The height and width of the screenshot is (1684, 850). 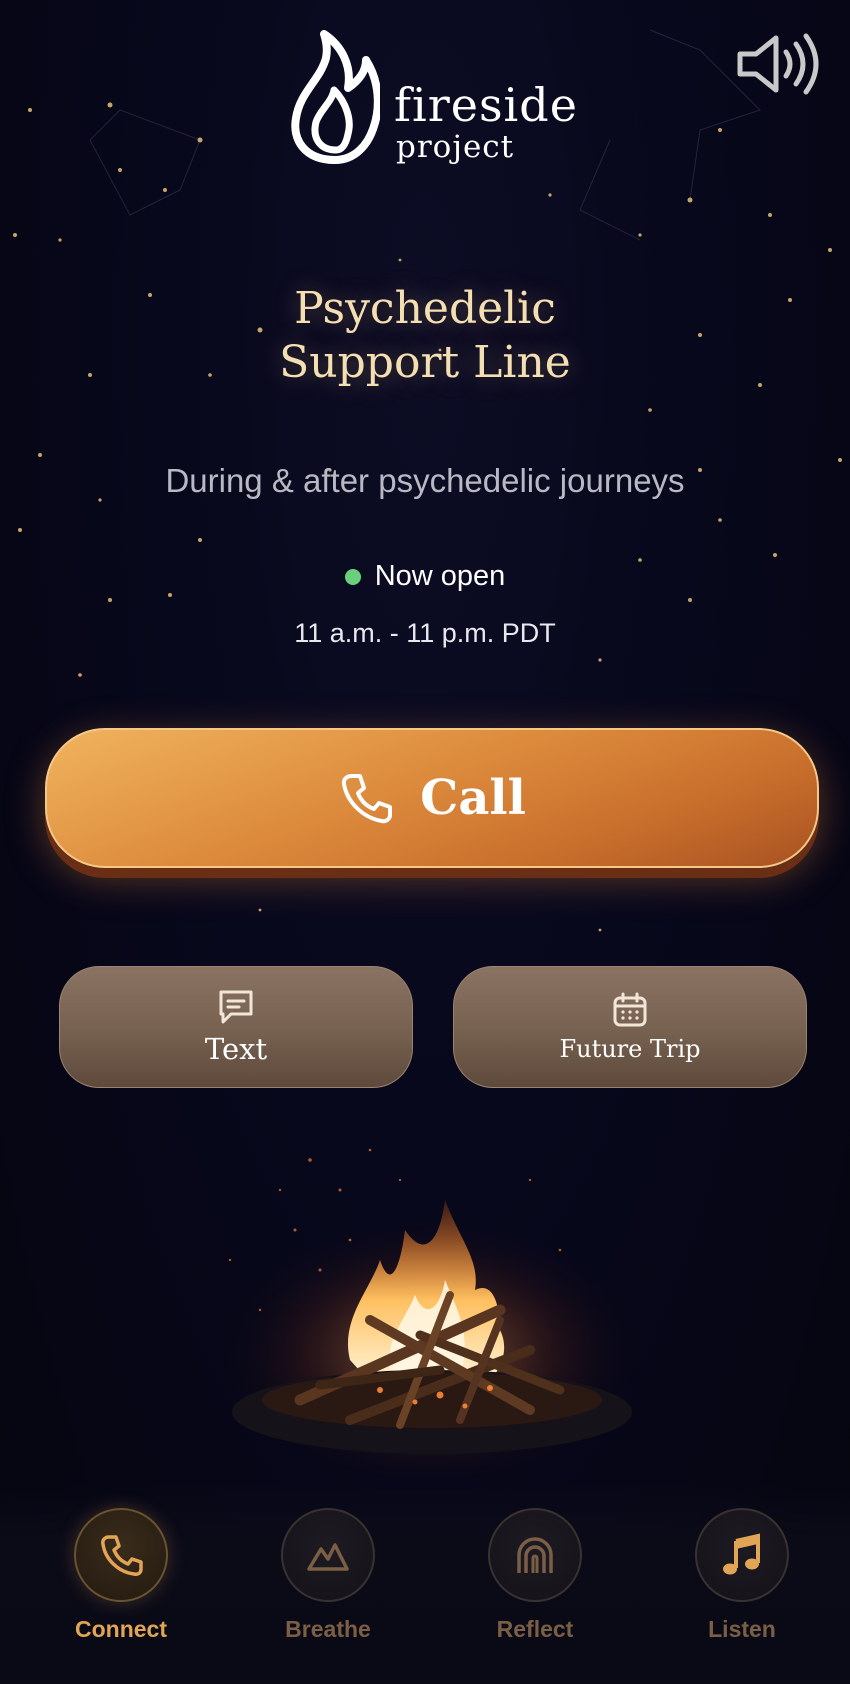 I want to click on open-status: Now open, so click(x=425, y=576).